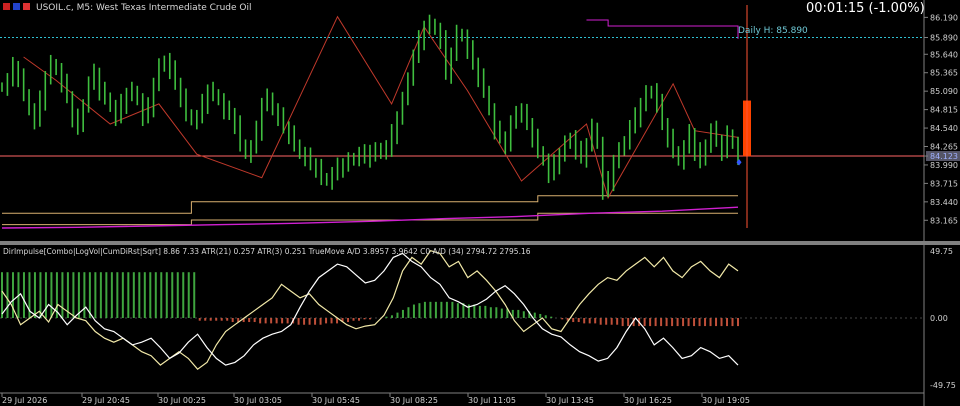  What do you see at coordinates (944, 220) in the screenshot?
I see `price-tick-label: 83.165` at bounding box center [944, 220].